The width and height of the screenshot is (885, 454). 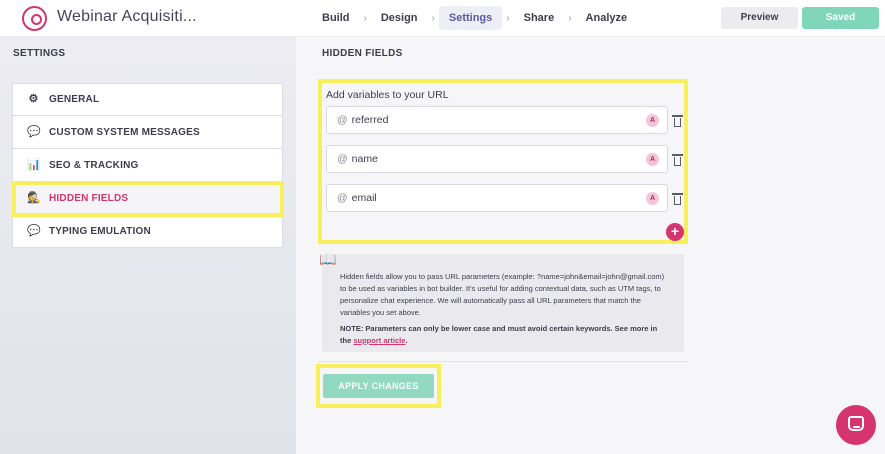 I want to click on sidebar-item-seo-tracking: 📊 SEO & TRACKING, so click(x=147, y=165).